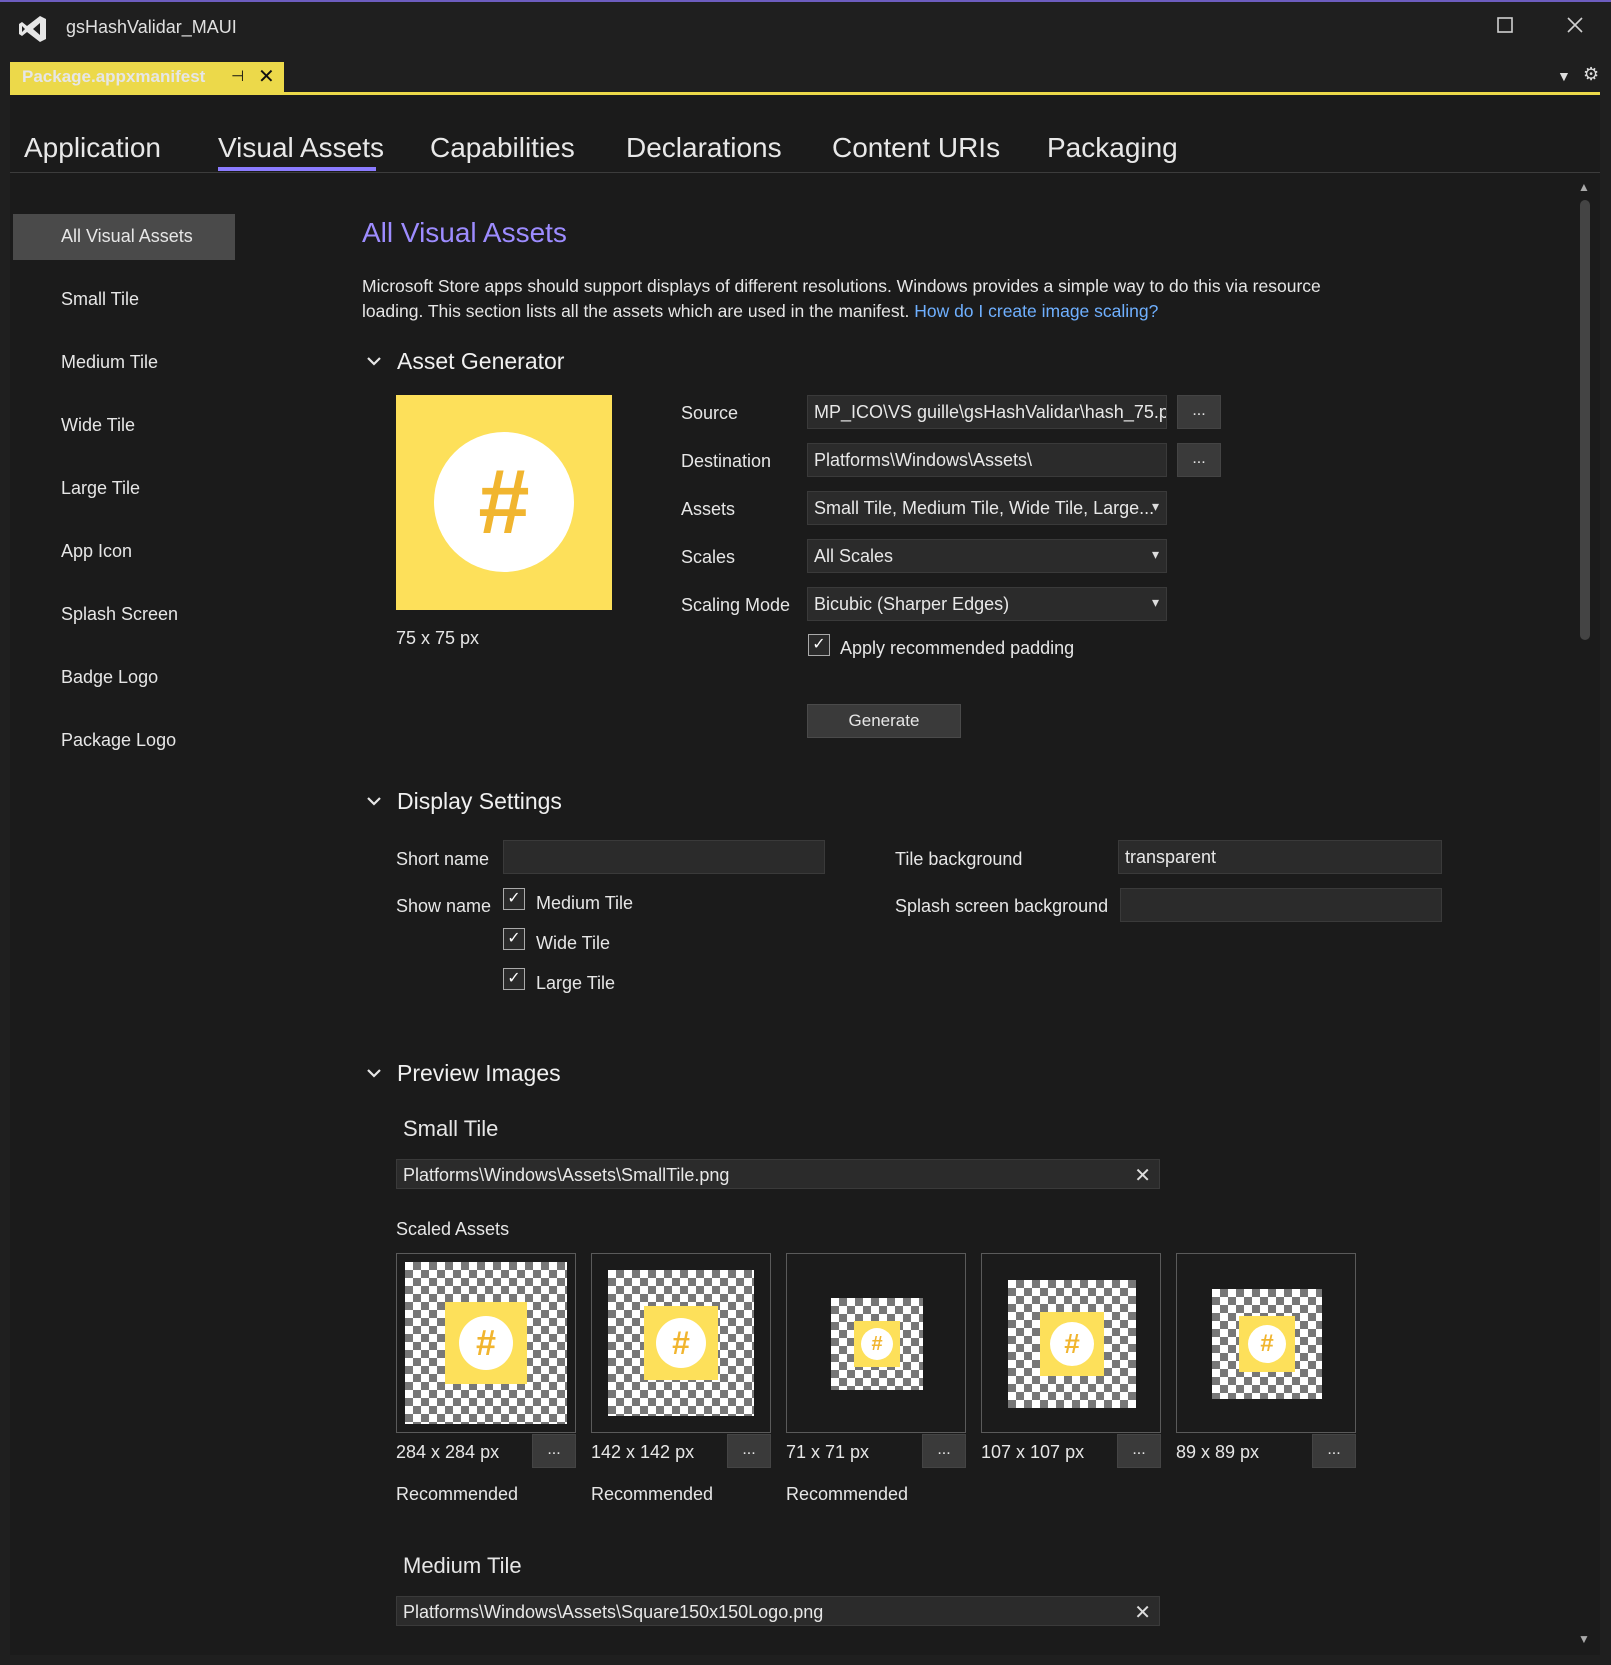 This screenshot has width=1611, height=1665. Describe the element at coordinates (1280, 857) in the screenshot. I see `tile-background-field: transparent` at that location.